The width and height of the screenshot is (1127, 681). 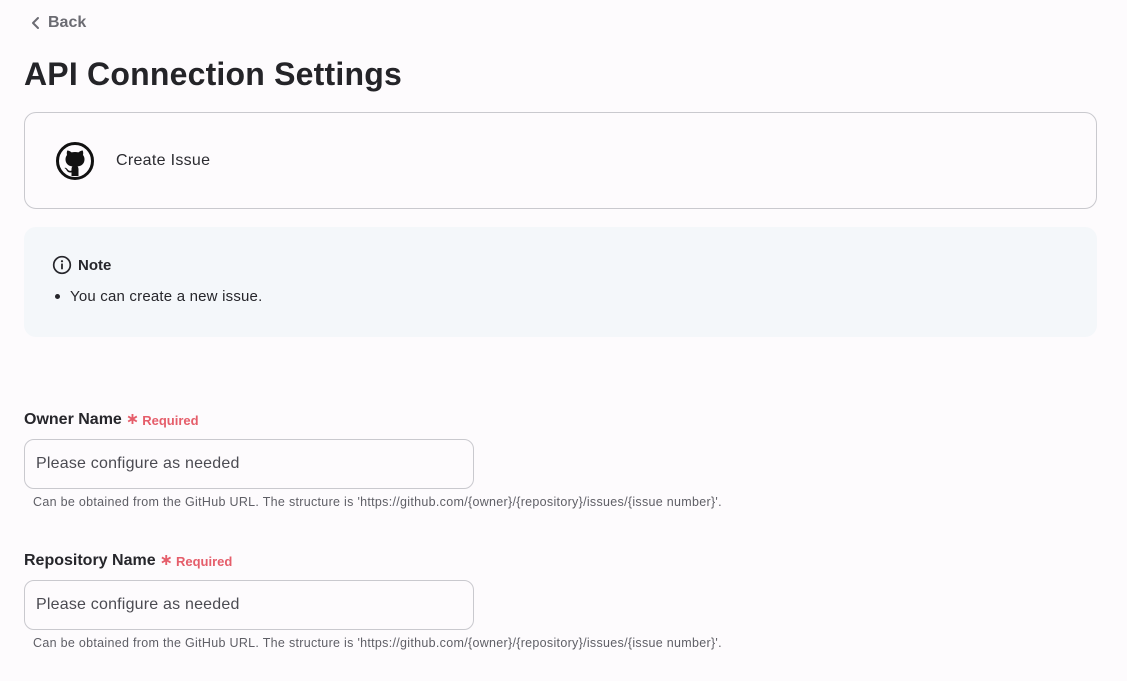 I want to click on note-list-item: You can create a new issue., so click(x=157, y=296).